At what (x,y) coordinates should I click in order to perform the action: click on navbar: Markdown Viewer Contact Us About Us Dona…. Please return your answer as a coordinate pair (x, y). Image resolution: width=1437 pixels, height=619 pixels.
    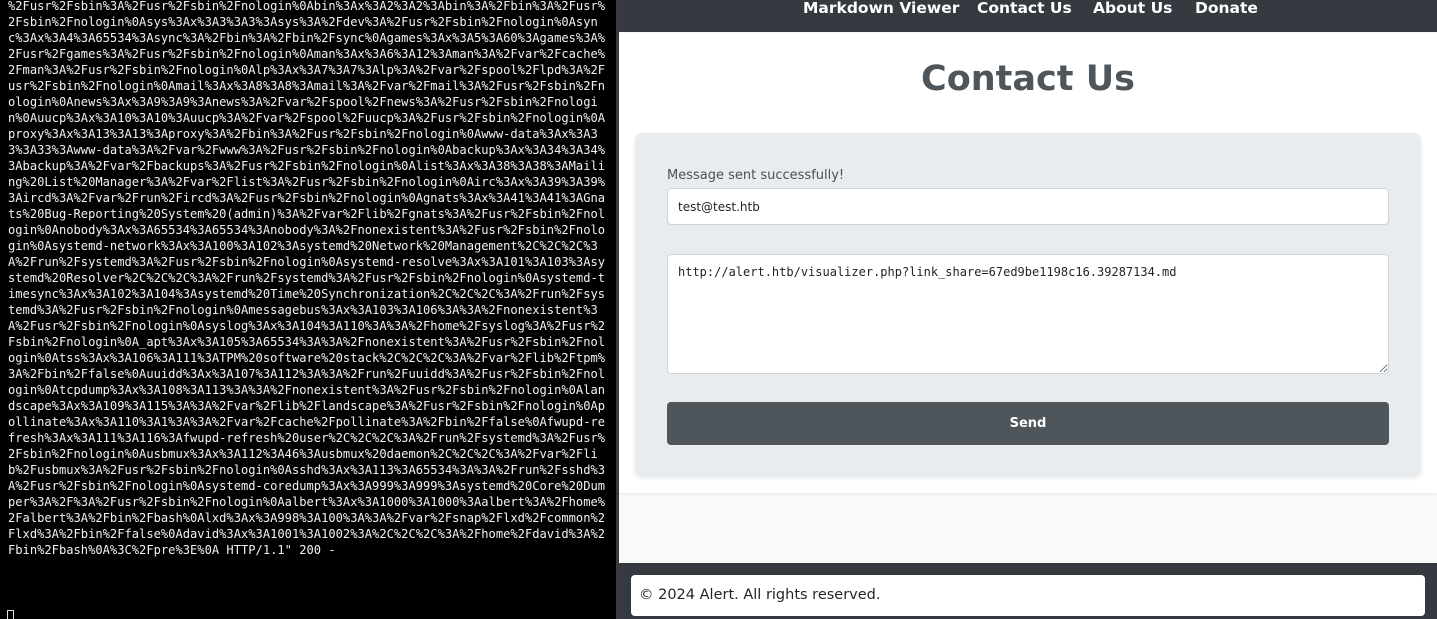
    Looking at the image, I should click on (1028, 16).